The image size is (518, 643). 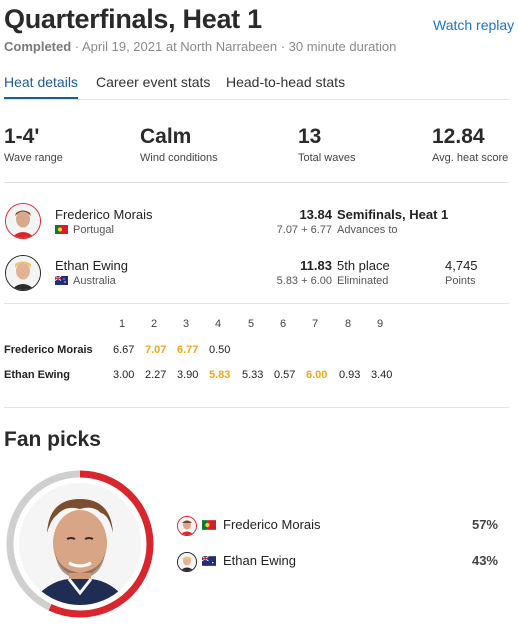 I want to click on stat-value: 13, so click(x=310, y=136).